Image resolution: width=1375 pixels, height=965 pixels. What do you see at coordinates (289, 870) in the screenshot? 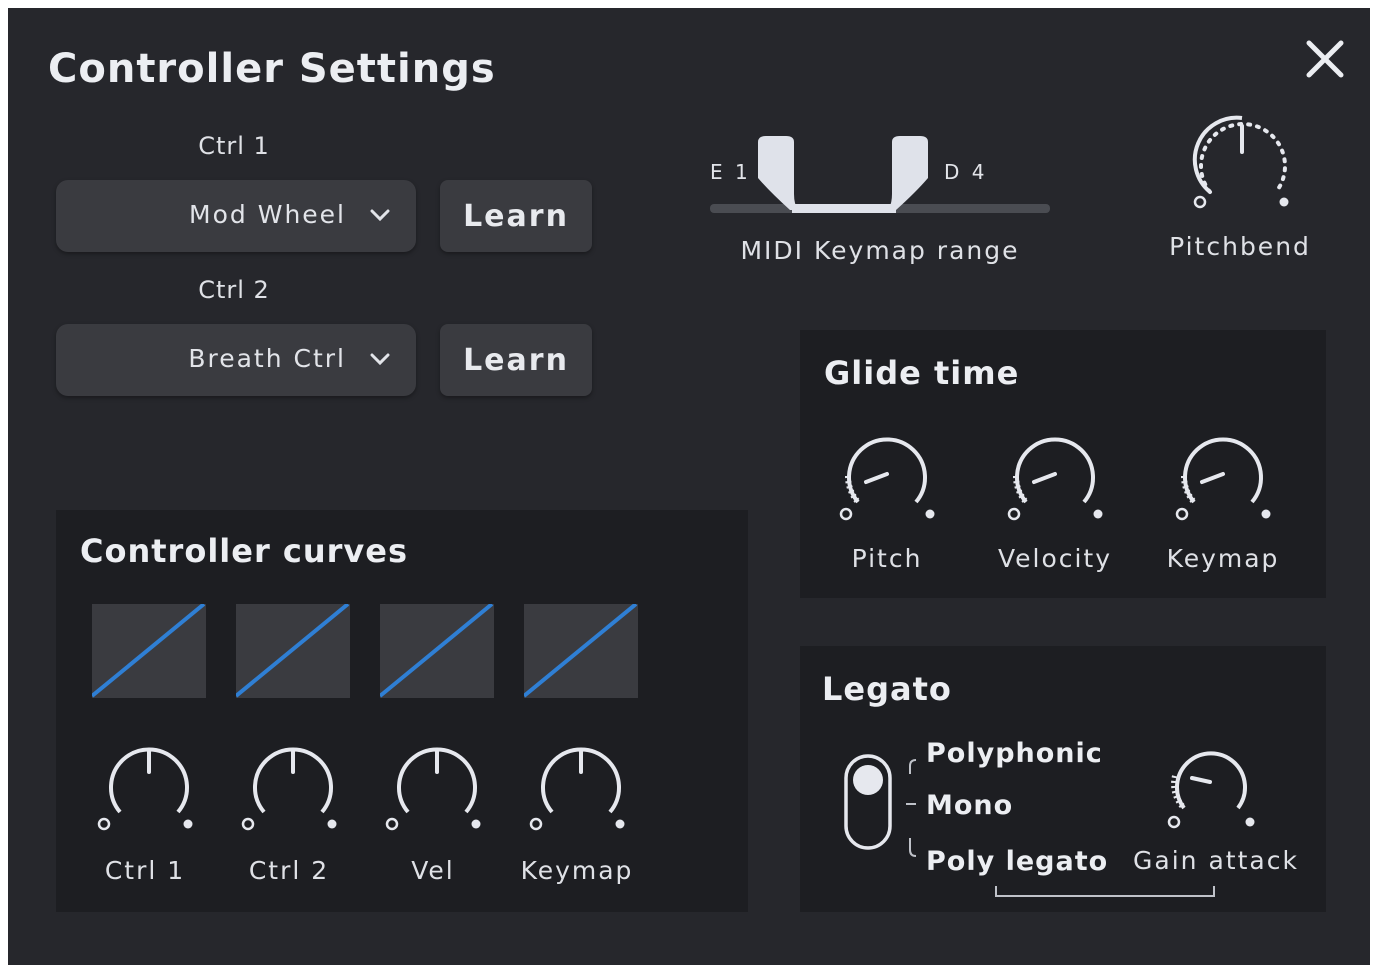
I see `ctrl-2-curve-label: Ctrl 2` at bounding box center [289, 870].